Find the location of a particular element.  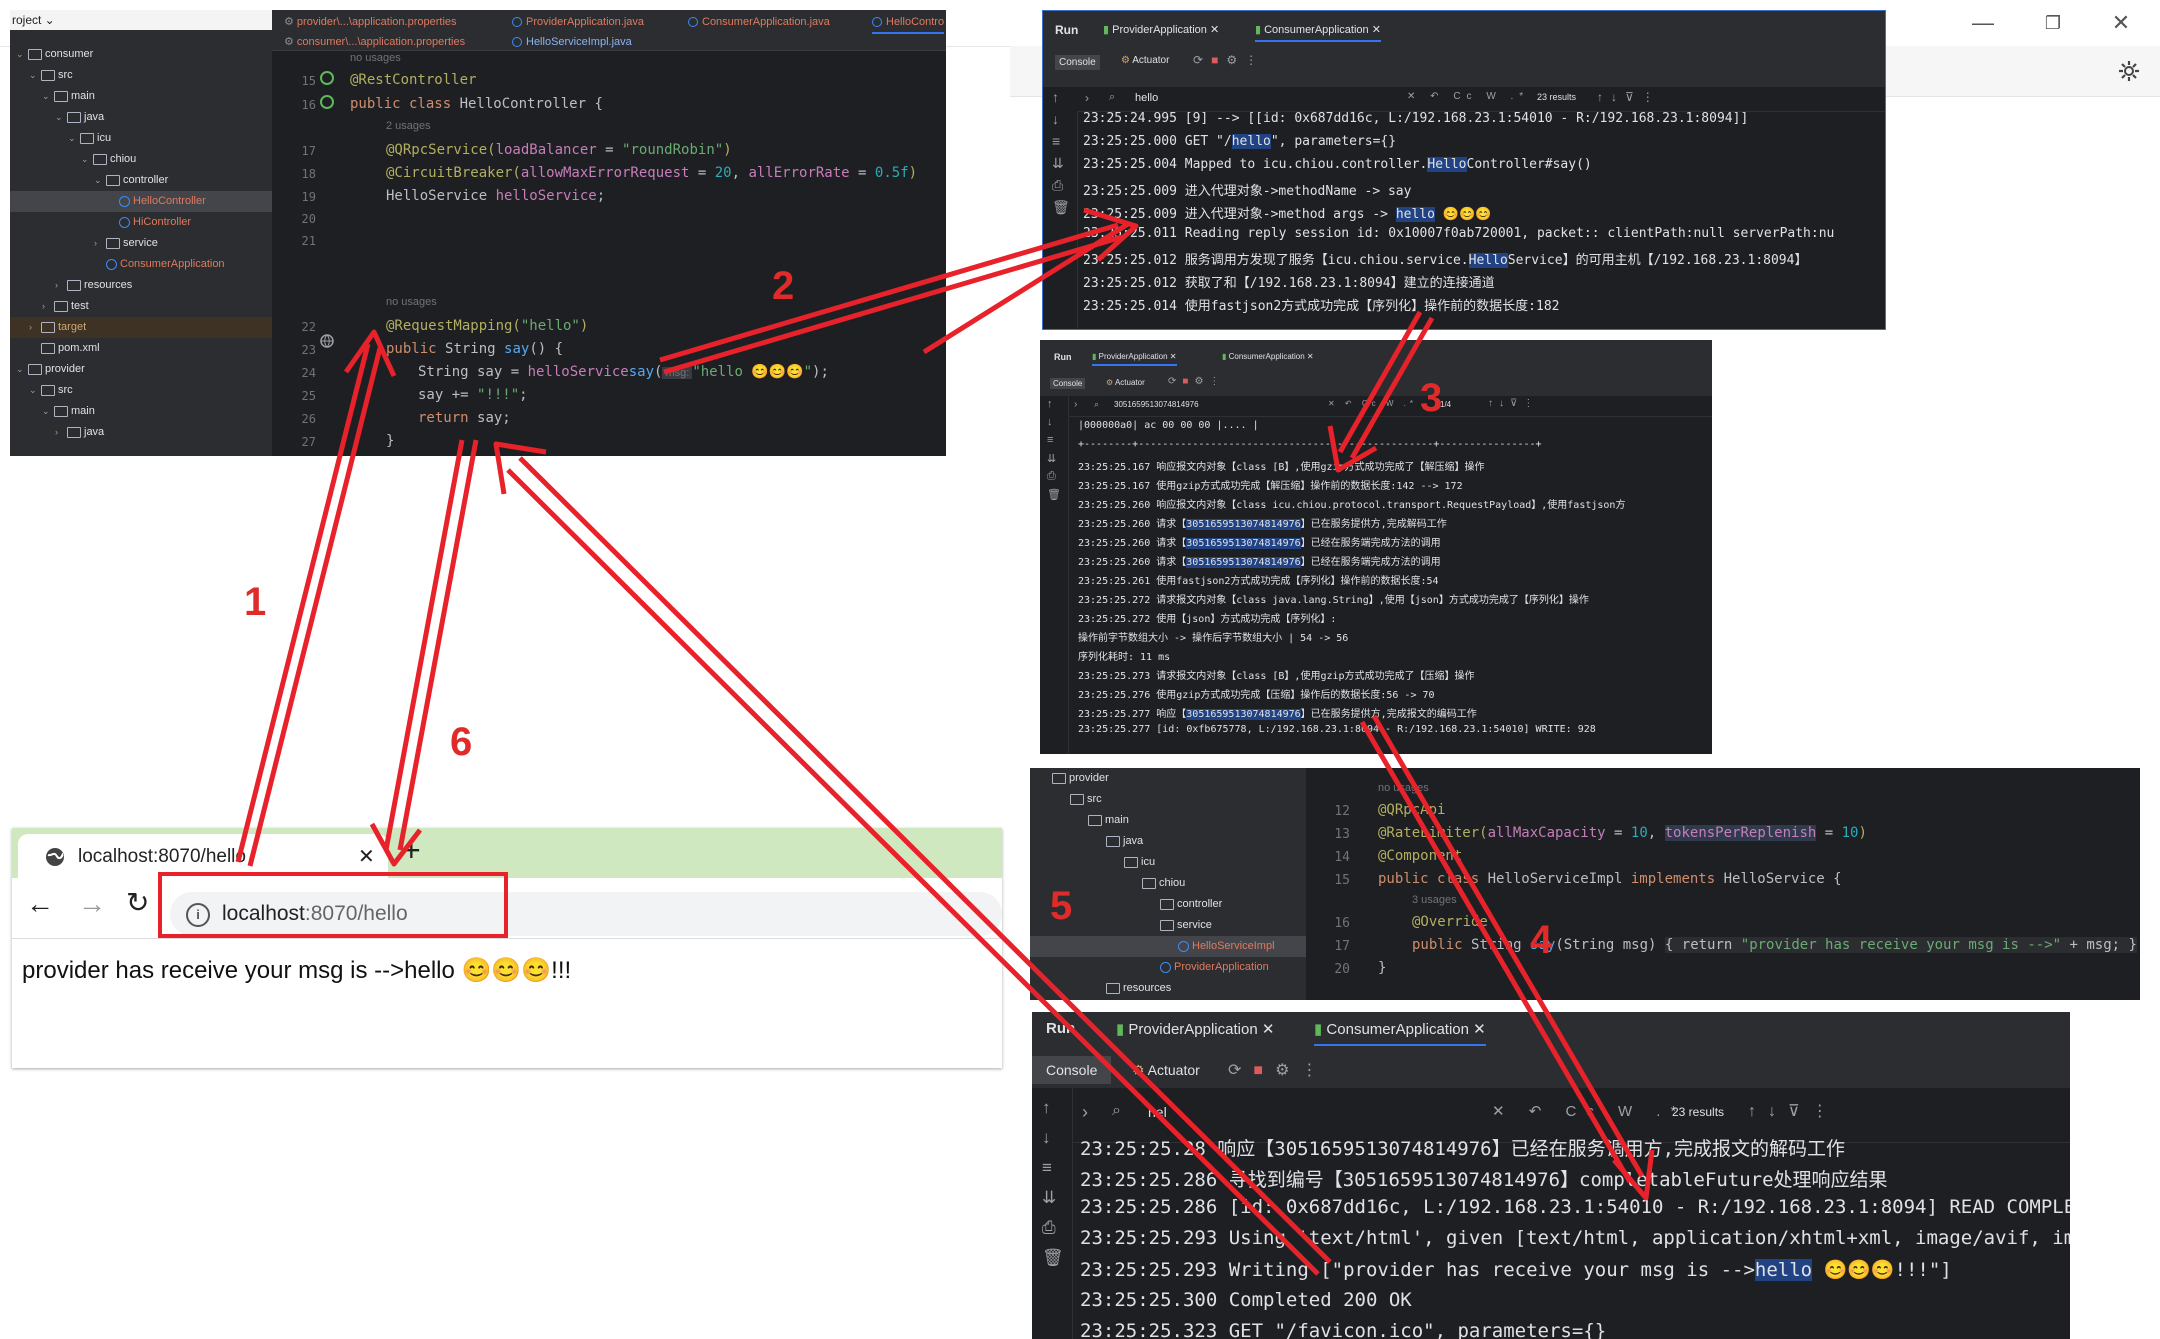

tree-item: › target is located at coordinates (141, 327).